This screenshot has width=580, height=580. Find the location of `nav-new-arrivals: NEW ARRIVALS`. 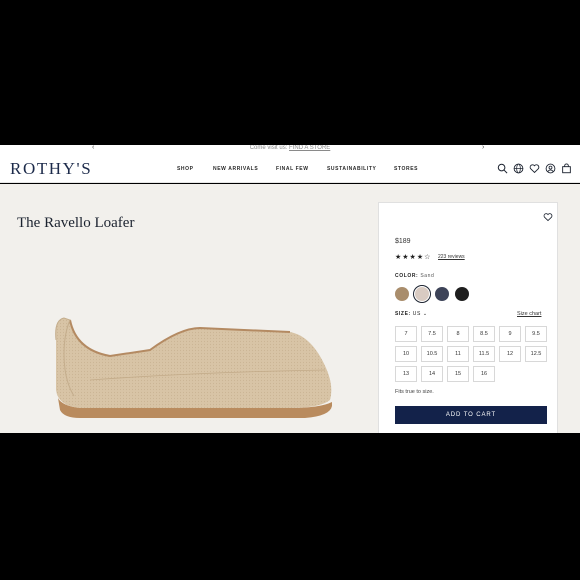

nav-new-arrivals: NEW ARRIVALS is located at coordinates (235, 169).